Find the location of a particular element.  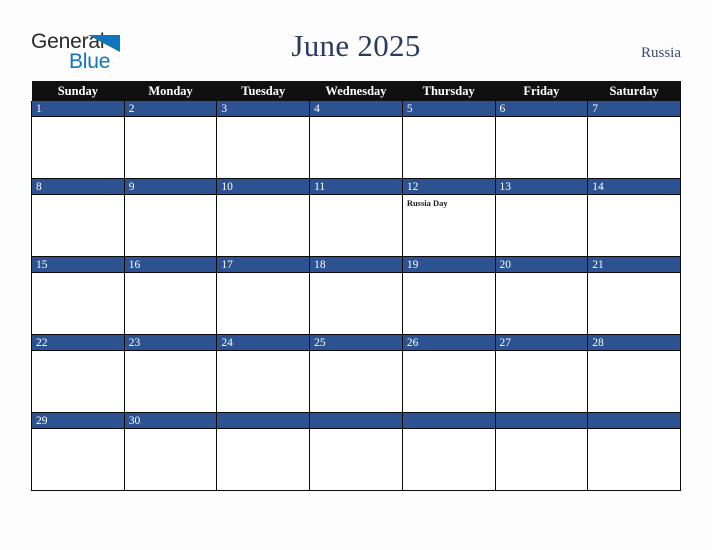

calendar-day-cell: 5 is located at coordinates (448, 140).